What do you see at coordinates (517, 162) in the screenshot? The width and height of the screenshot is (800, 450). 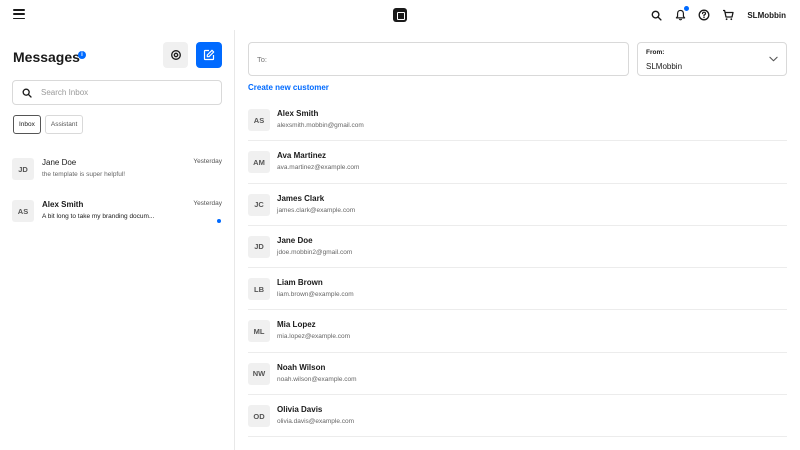 I see `customer-row: AM Ava Martinez ava.martinez@example.com` at bounding box center [517, 162].